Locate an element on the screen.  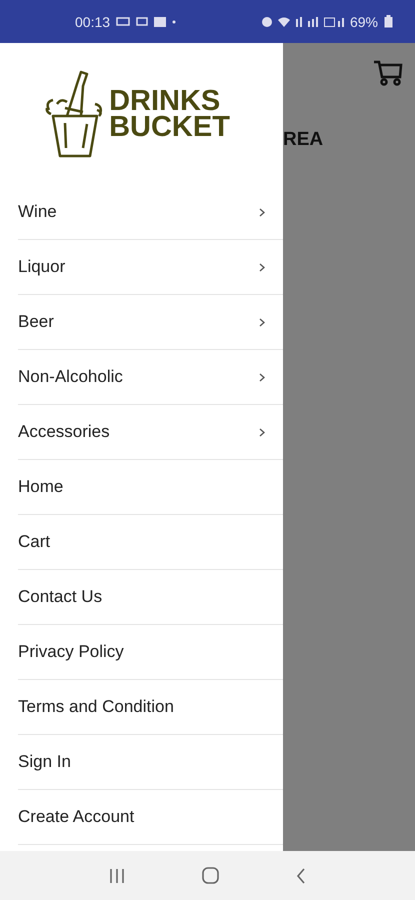
menu-item-label: Create Account is located at coordinates (77, 817).